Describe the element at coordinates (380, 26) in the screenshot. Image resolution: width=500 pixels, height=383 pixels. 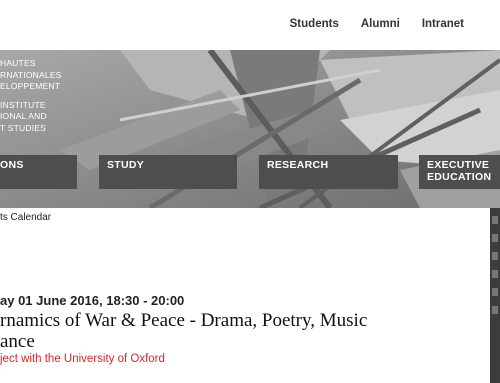
I see `top-link-alumni: Alumni` at that location.